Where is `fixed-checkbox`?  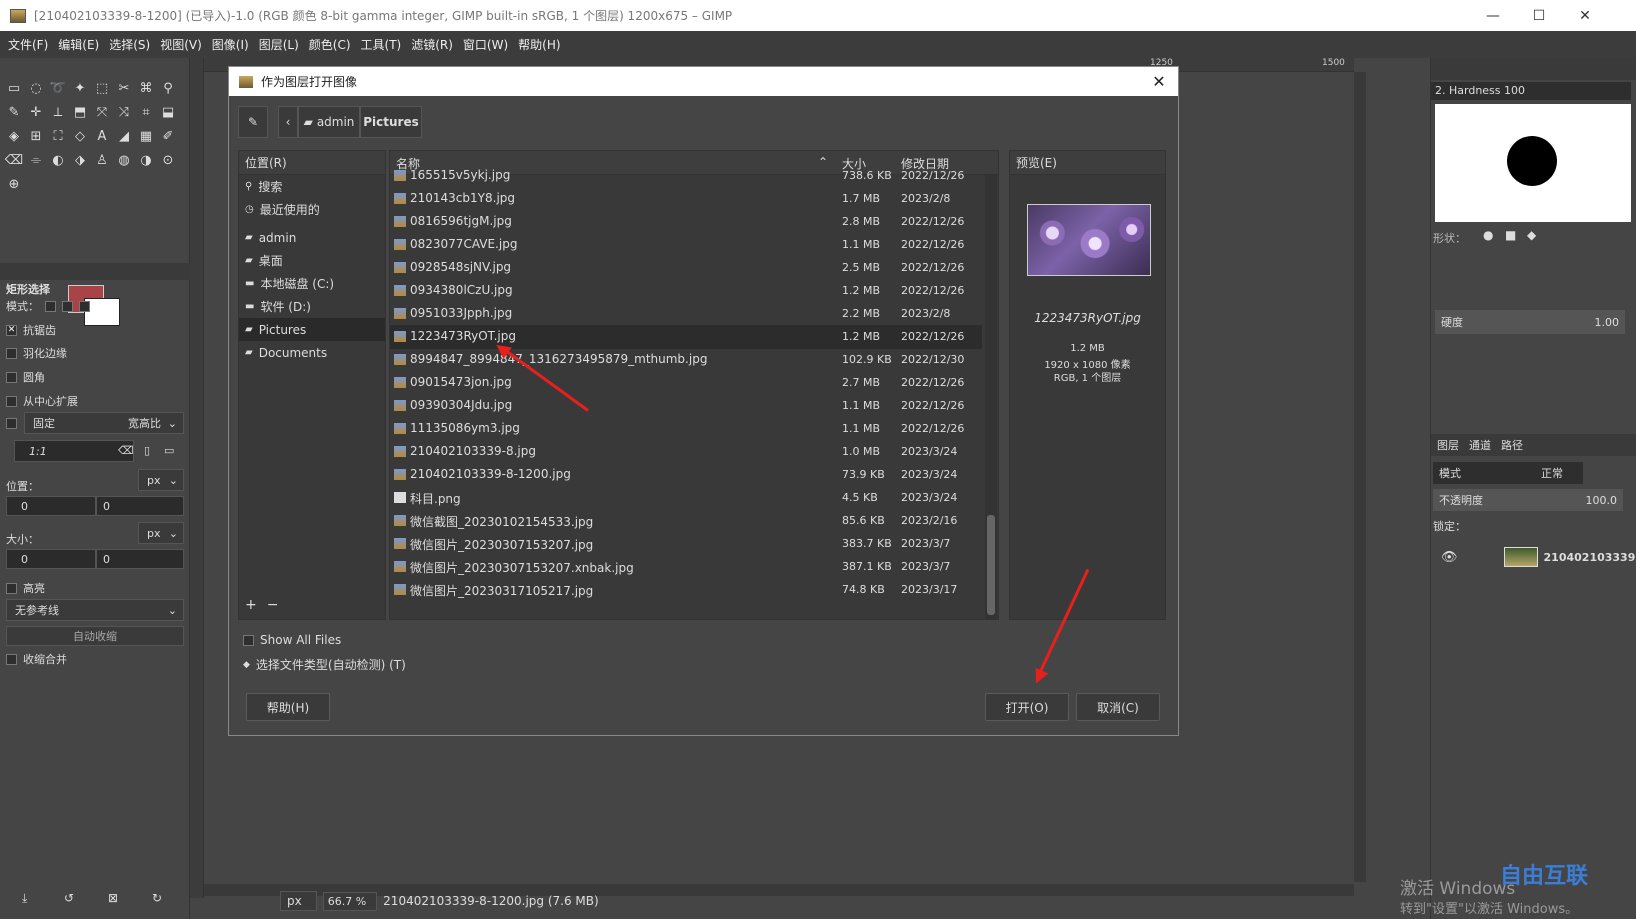
fixed-checkbox is located at coordinates (11, 423).